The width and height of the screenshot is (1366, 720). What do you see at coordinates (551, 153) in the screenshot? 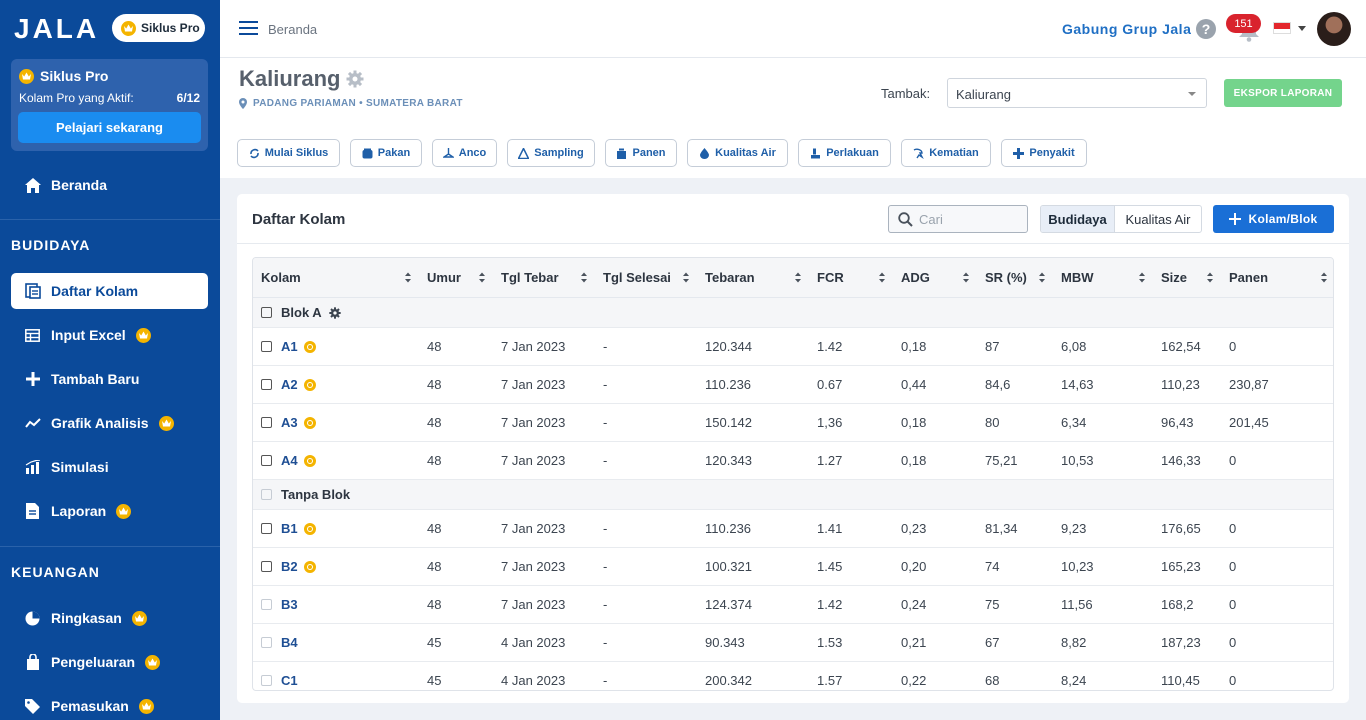
I see `sampling-button: Sampling` at bounding box center [551, 153].